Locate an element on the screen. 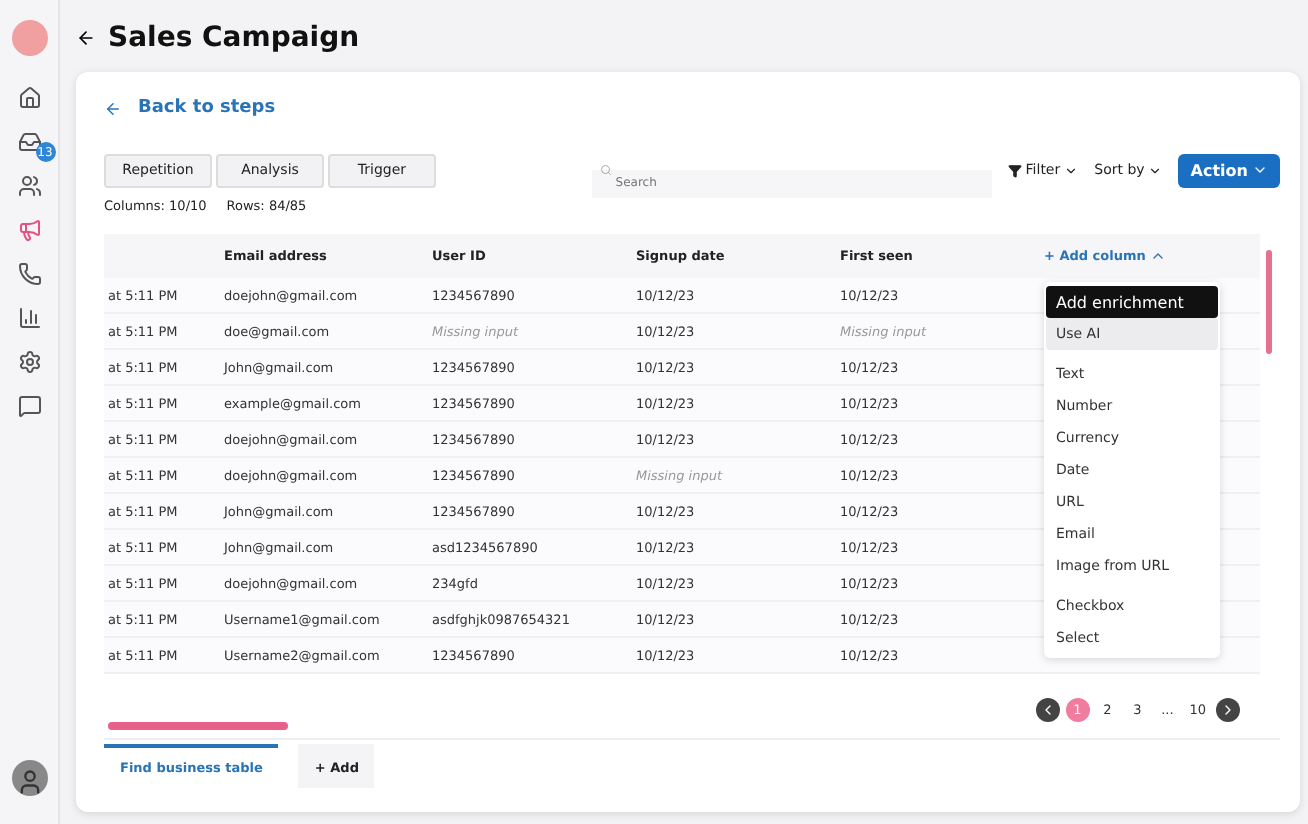  settings-icon is located at coordinates (29, 362).